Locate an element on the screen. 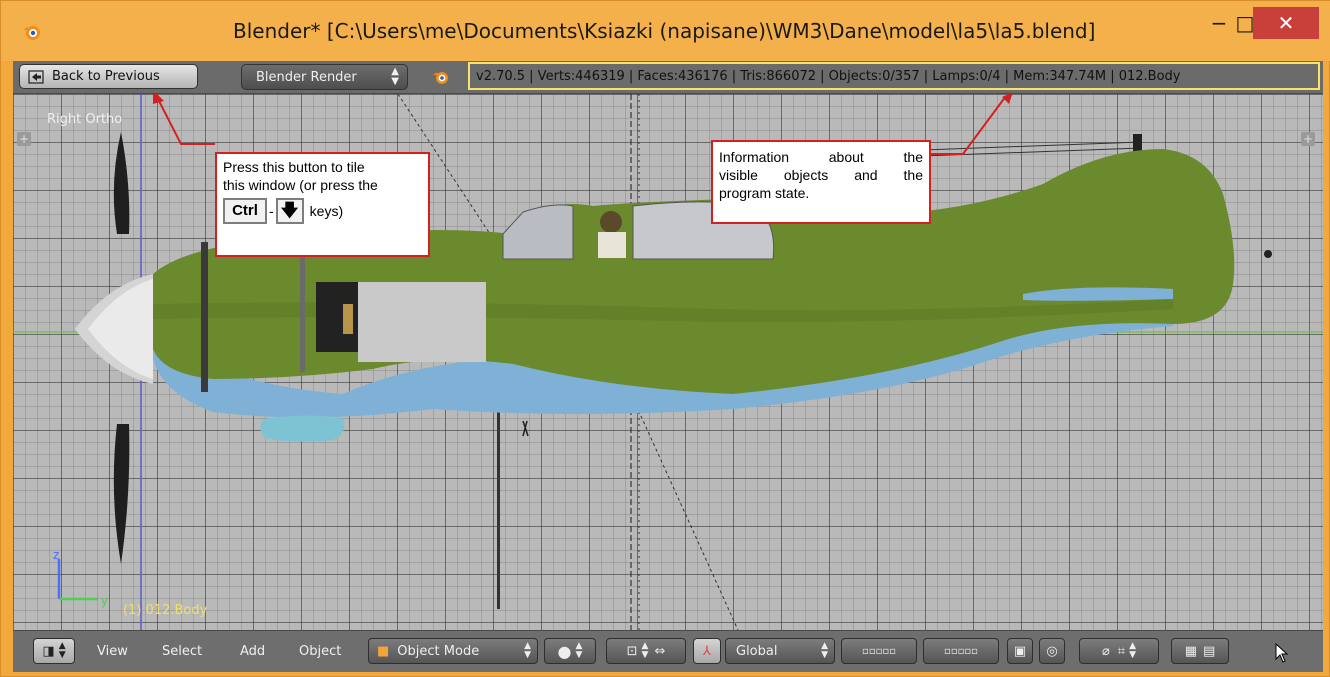 This screenshot has width=1330, height=677. tile-hint-line2: this window (or press the is located at coordinates (300, 185).